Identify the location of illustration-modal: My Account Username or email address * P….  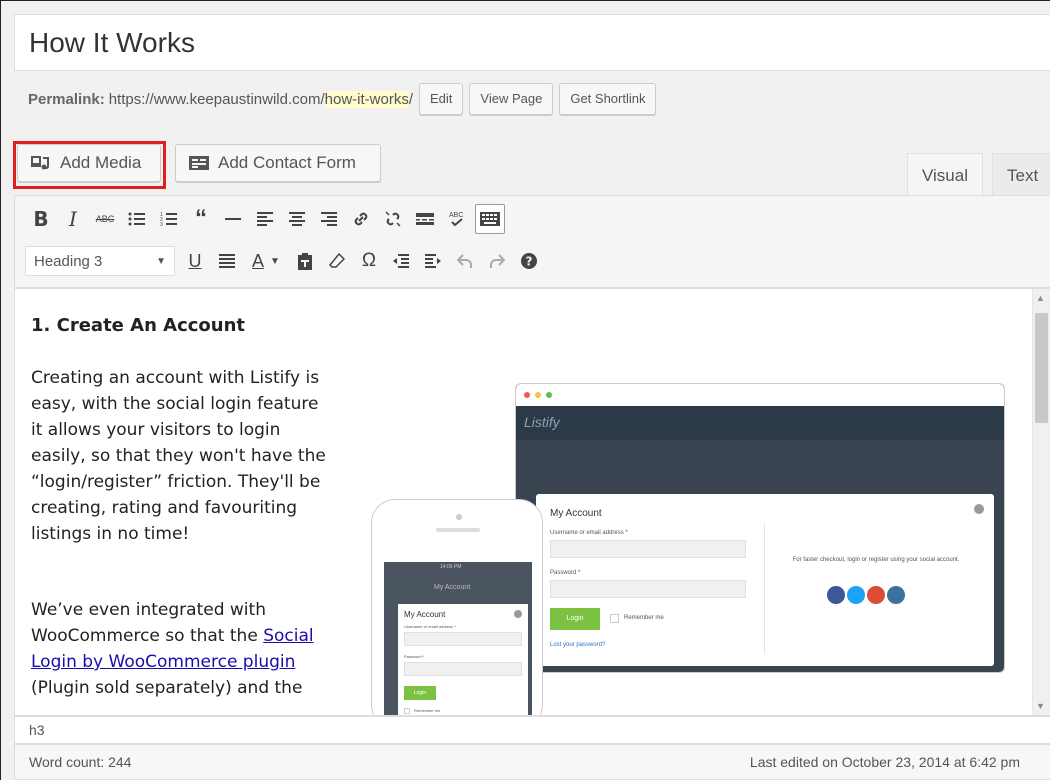
(765, 580).